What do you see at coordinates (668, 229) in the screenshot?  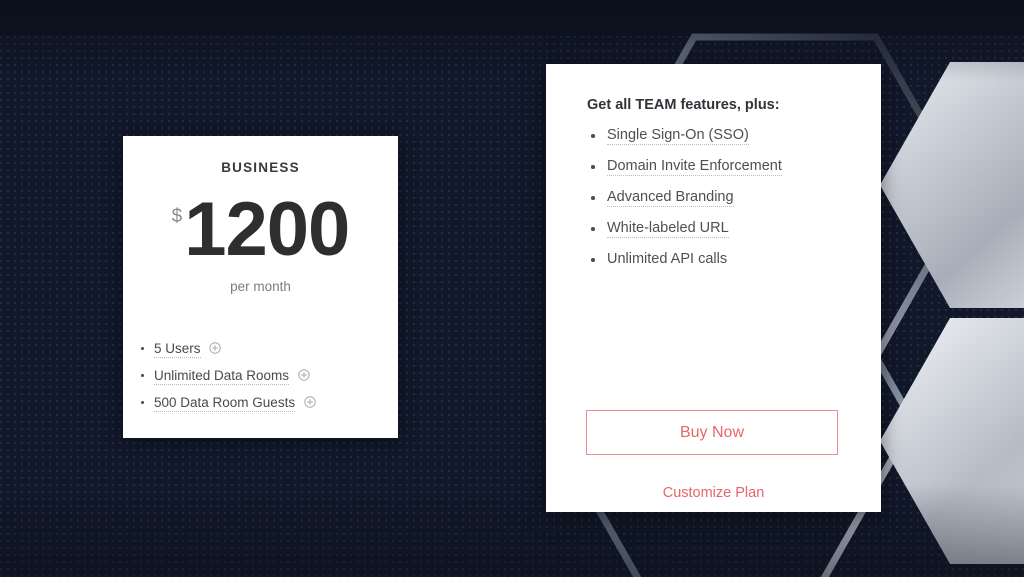 I see `feature-label: White-labeled URL` at bounding box center [668, 229].